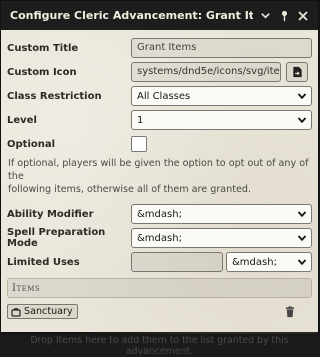 This screenshot has width=320, height=357. I want to click on class-restriction-row: Class Restriction All Classes, so click(159, 96).